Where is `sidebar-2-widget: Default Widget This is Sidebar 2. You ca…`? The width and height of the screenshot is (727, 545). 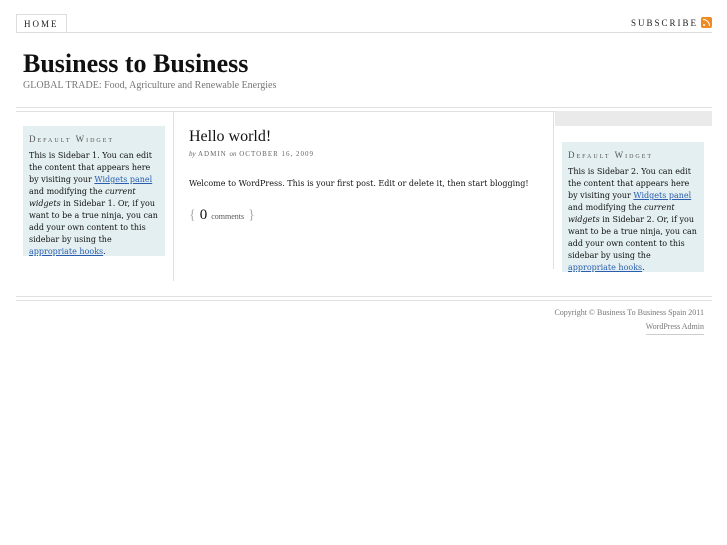
sidebar-2-widget: Default Widget This is Sidebar 2. You ca… is located at coordinates (633, 207).